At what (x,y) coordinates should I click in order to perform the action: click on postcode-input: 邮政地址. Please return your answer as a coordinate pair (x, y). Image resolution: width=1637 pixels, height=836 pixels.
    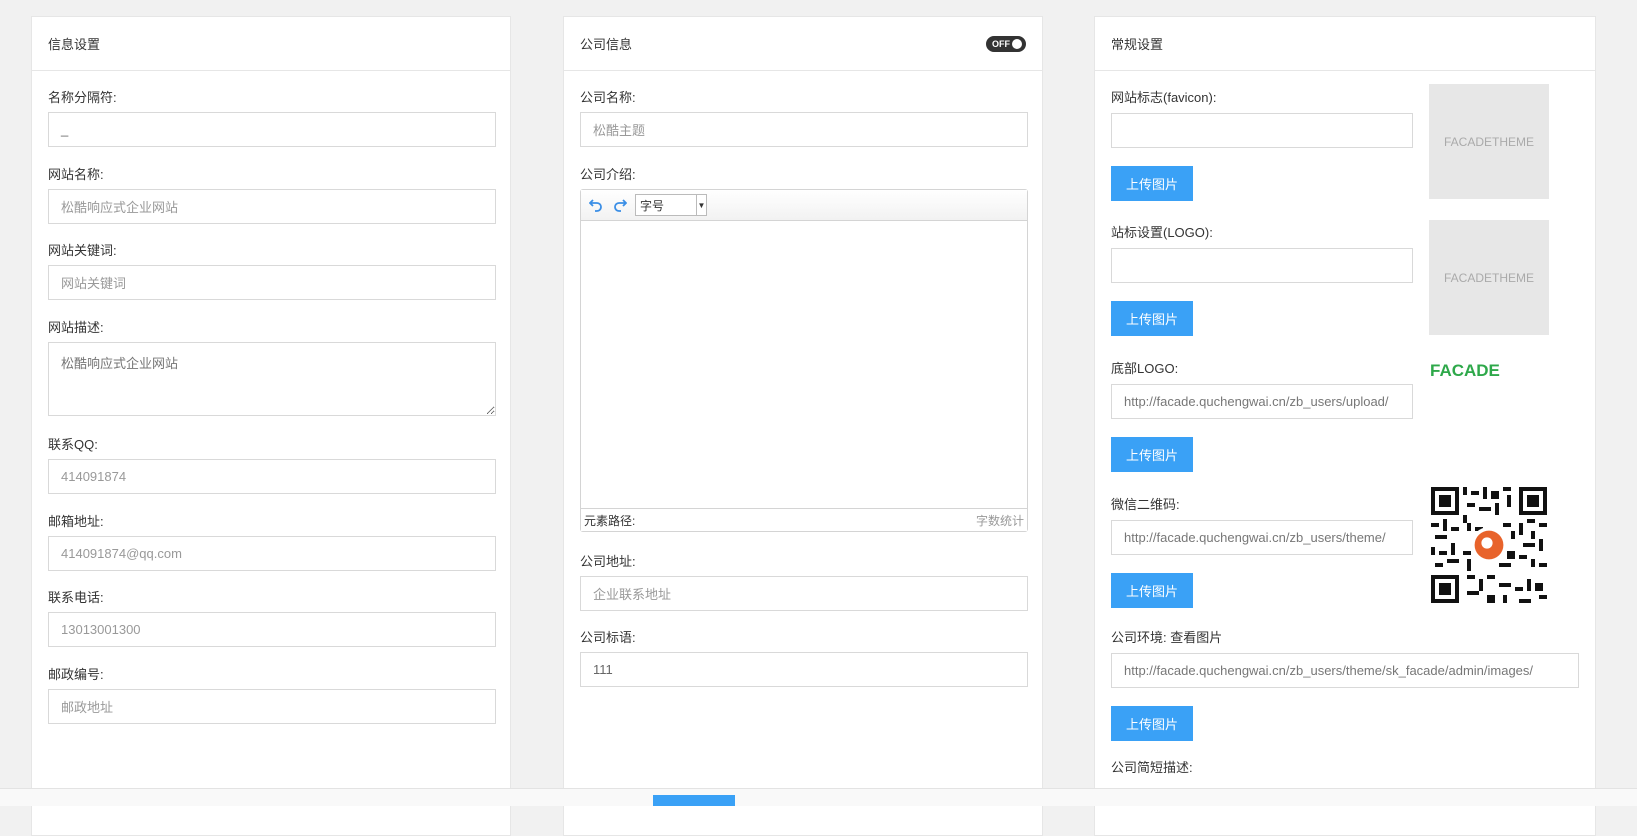
    Looking at the image, I should click on (272, 706).